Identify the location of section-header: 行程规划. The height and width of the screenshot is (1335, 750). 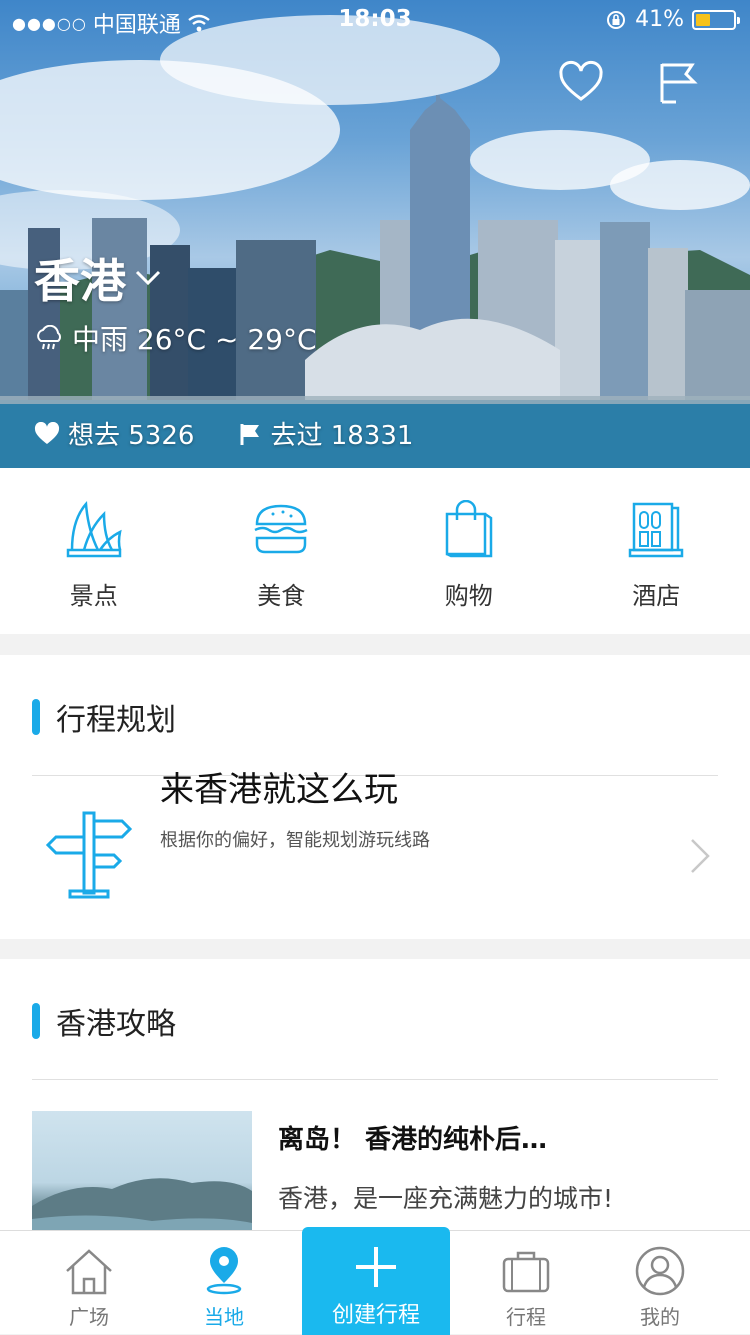
(104, 717).